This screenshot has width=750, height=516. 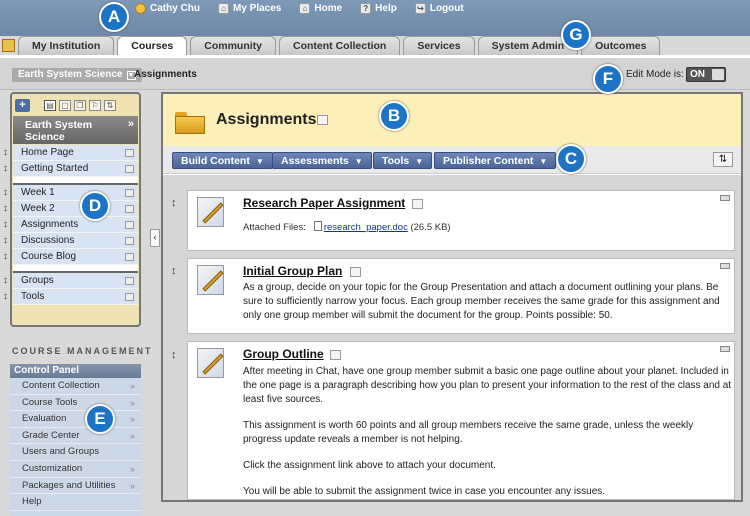 What do you see at coordinates (488, 161) in the screenshot?
I see `publisher-content-label: Publisher Content` at bounding box center [488, 161].